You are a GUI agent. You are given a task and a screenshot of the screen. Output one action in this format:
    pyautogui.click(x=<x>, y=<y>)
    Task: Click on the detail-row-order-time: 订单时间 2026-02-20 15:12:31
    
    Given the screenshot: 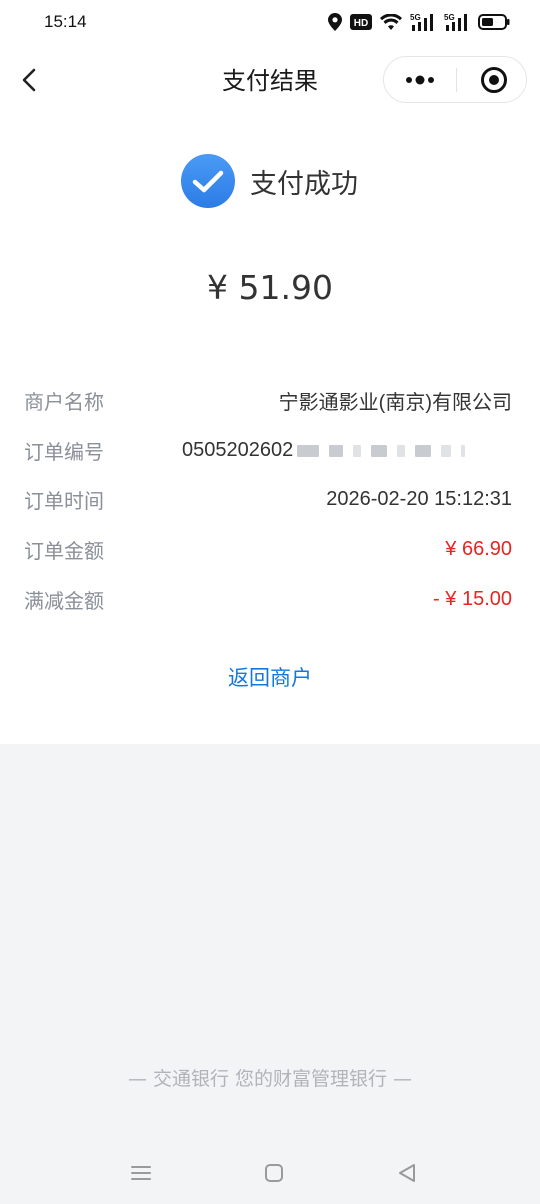 What is the action you would take?
    pyautogui.click(x=268, y=500)
    